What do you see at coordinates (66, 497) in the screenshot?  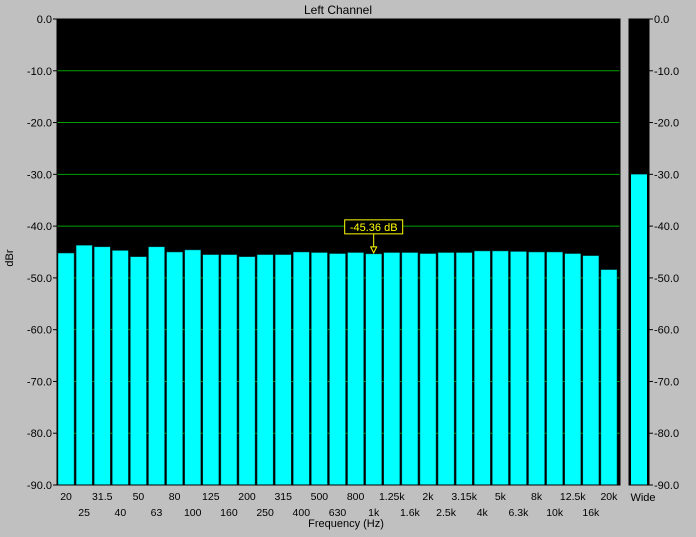 I see `x-tick-label: 20` at bounding box center [66, 497].